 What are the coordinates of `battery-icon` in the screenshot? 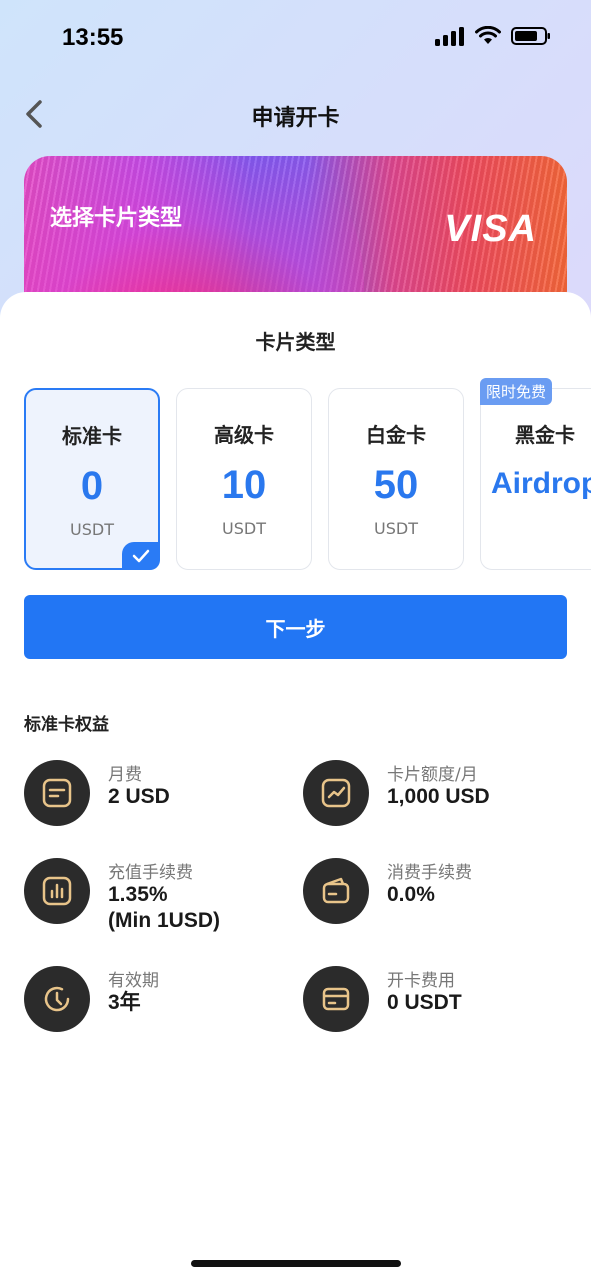 It's located at (530, 36).